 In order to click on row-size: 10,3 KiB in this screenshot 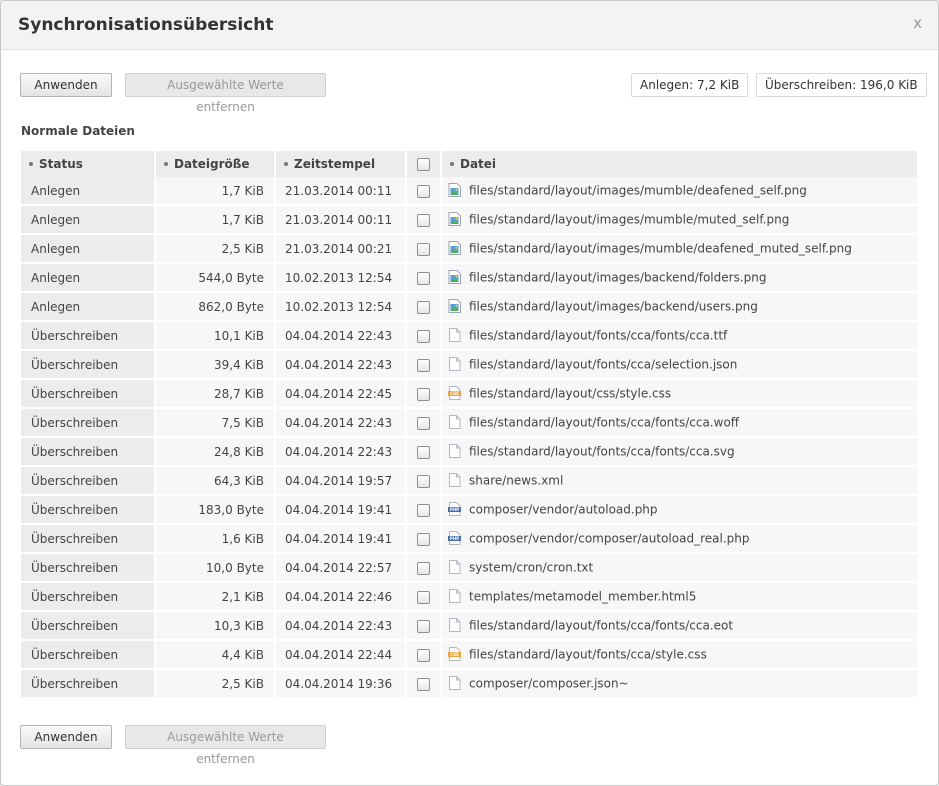, I will do `click(216, 626)`.